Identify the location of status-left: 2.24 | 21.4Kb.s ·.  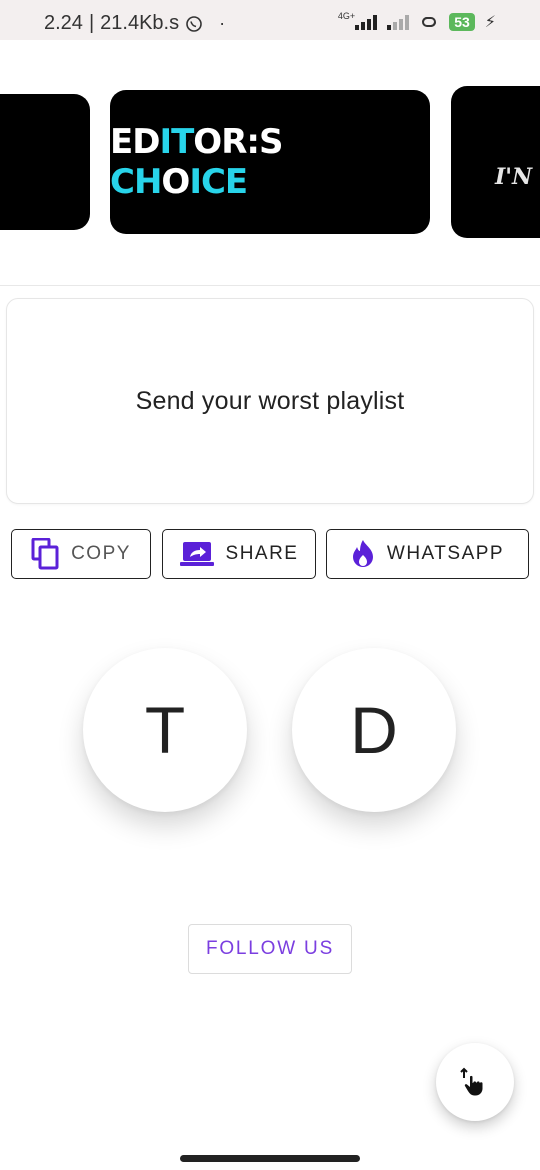
(134, 23).